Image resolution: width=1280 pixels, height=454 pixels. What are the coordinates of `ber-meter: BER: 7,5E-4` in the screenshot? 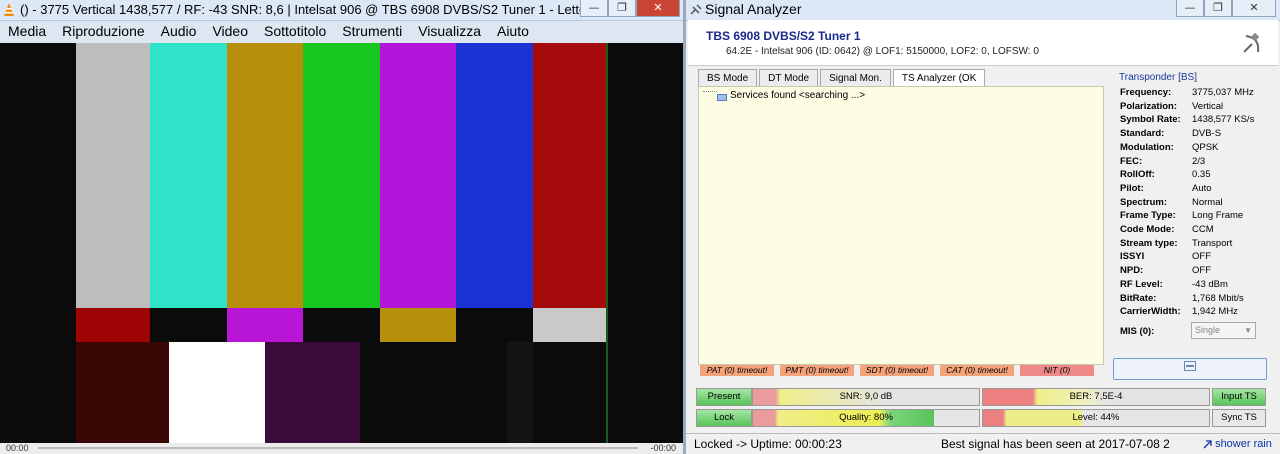 It's located at (1096, 397).